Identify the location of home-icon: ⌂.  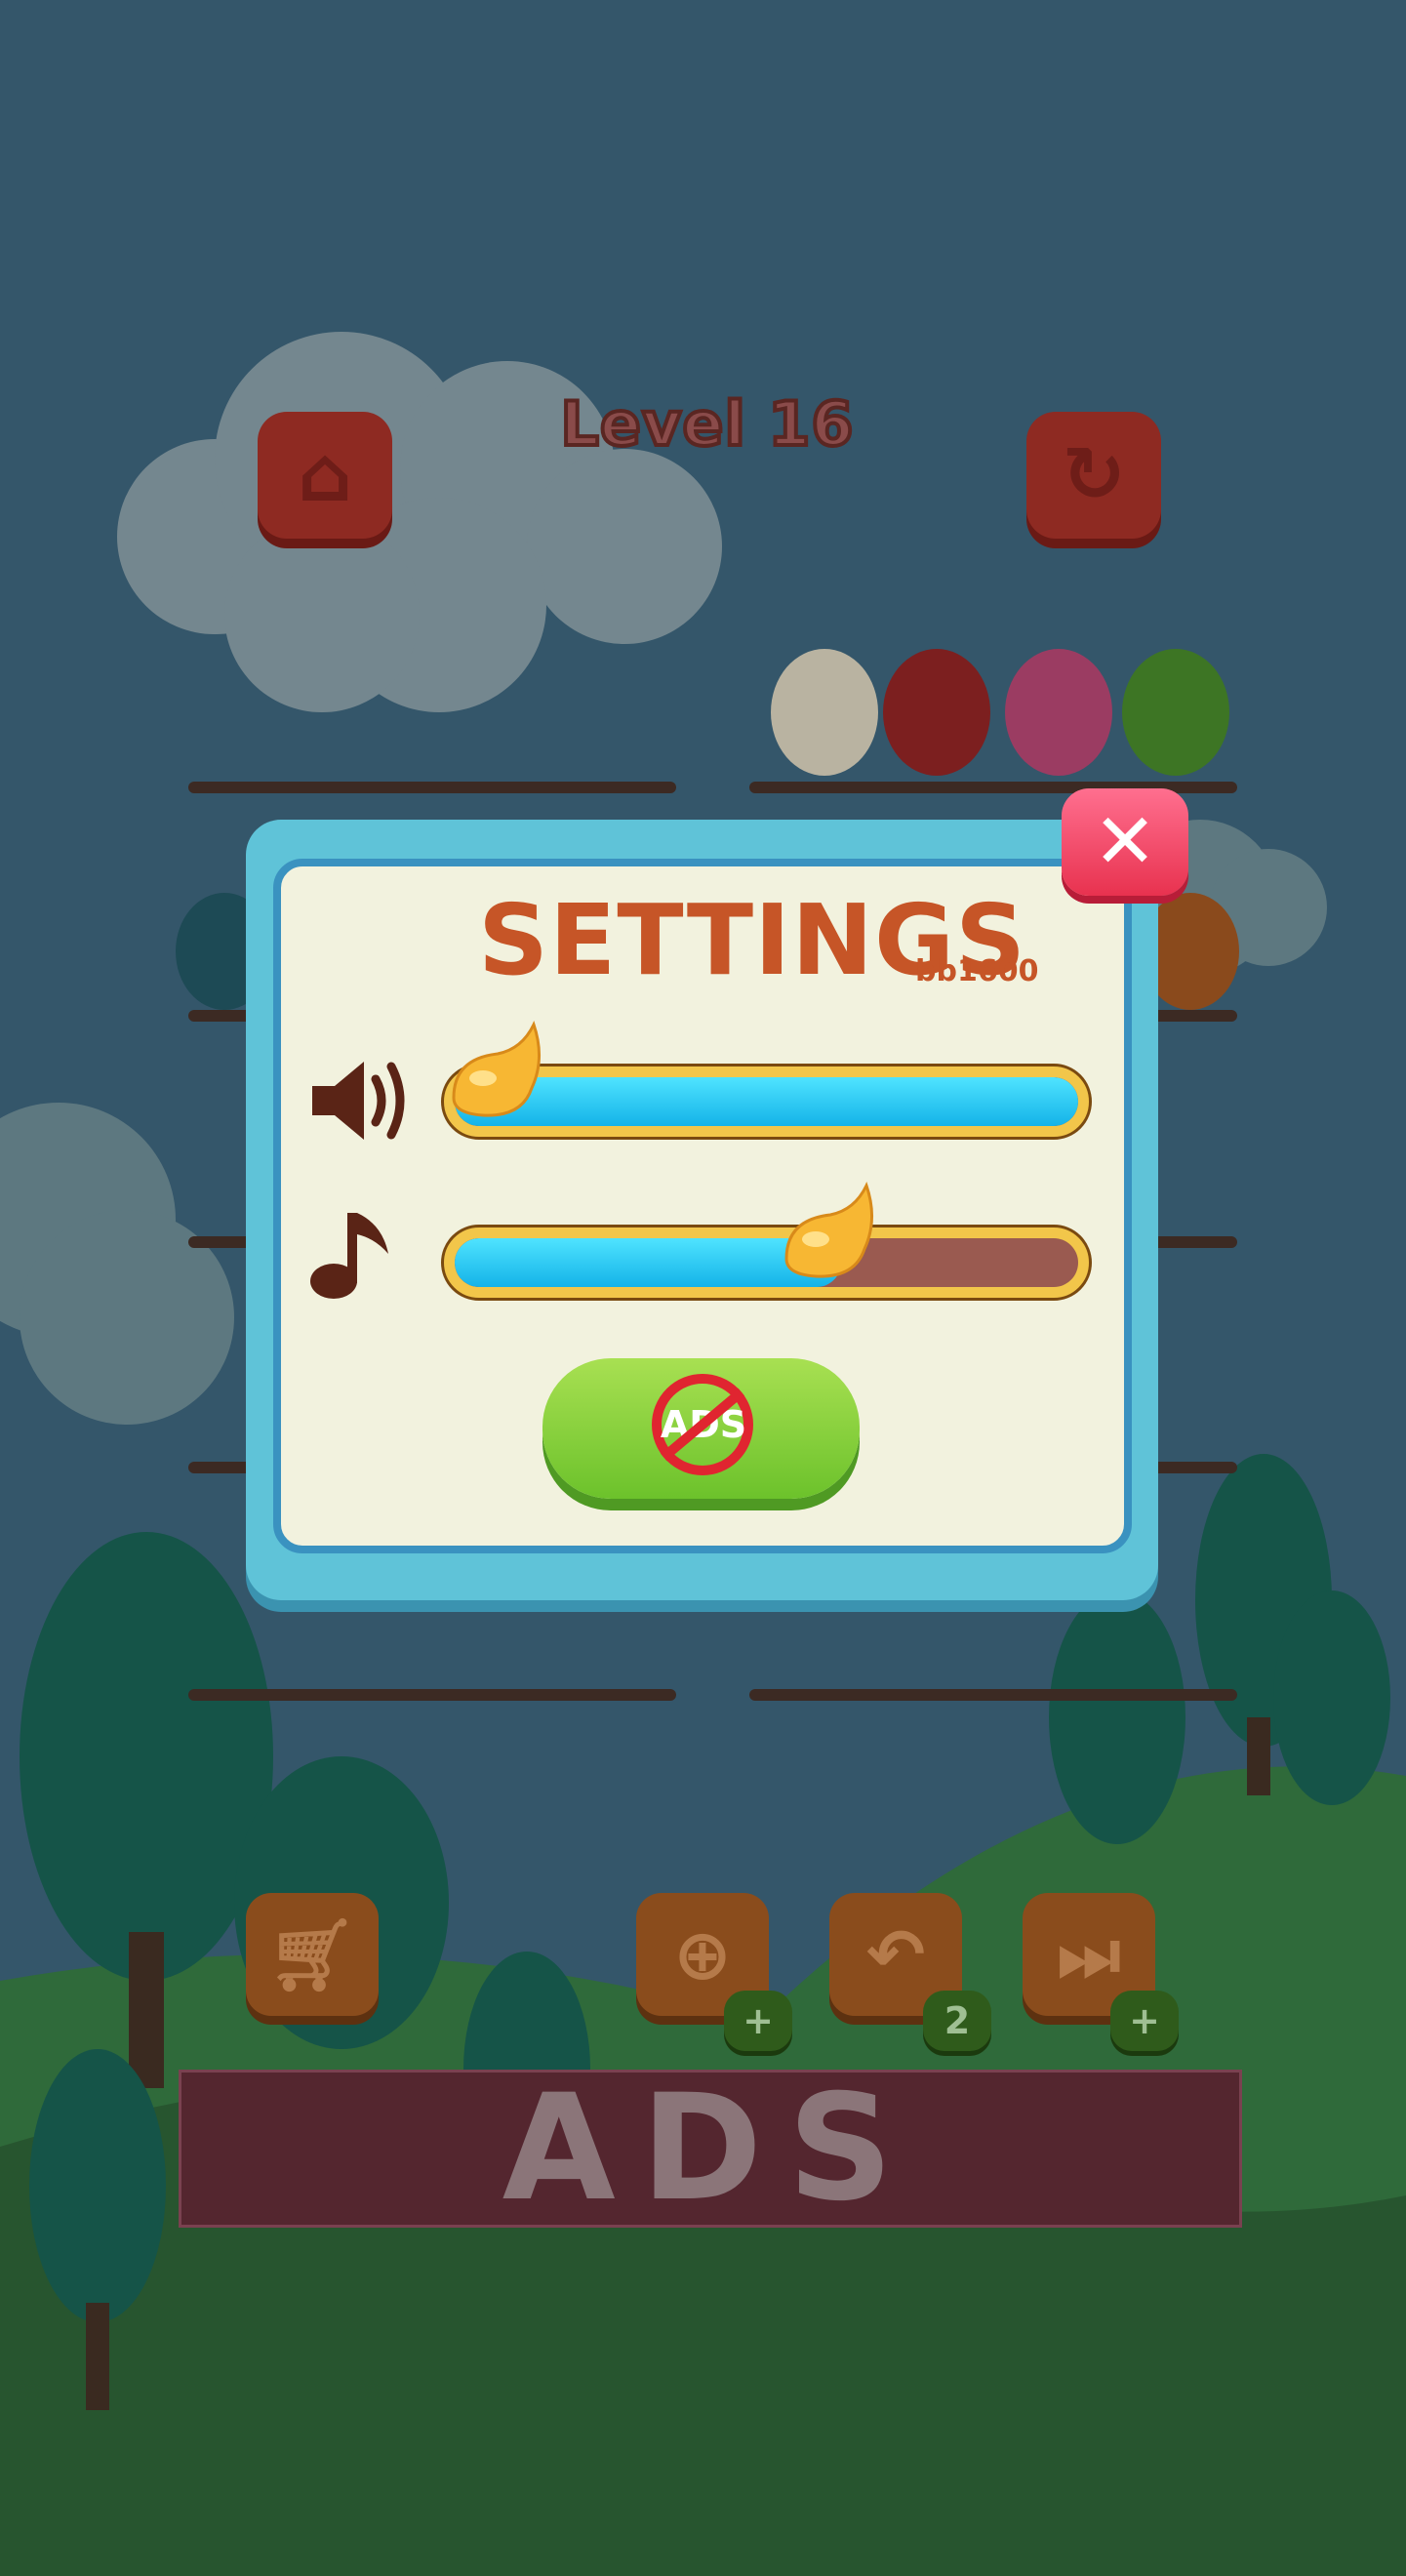
(325, 475).